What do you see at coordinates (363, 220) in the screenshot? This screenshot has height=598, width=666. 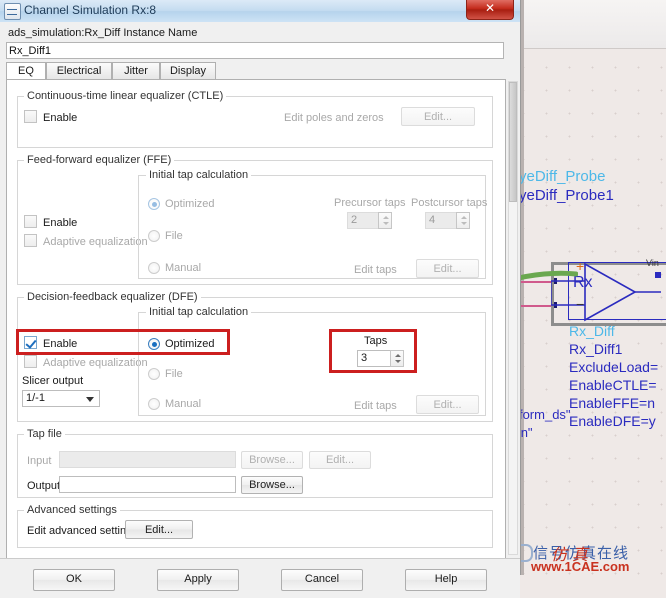 I see `ffe-precursor-value: 2` at bounding box center [363, 220].